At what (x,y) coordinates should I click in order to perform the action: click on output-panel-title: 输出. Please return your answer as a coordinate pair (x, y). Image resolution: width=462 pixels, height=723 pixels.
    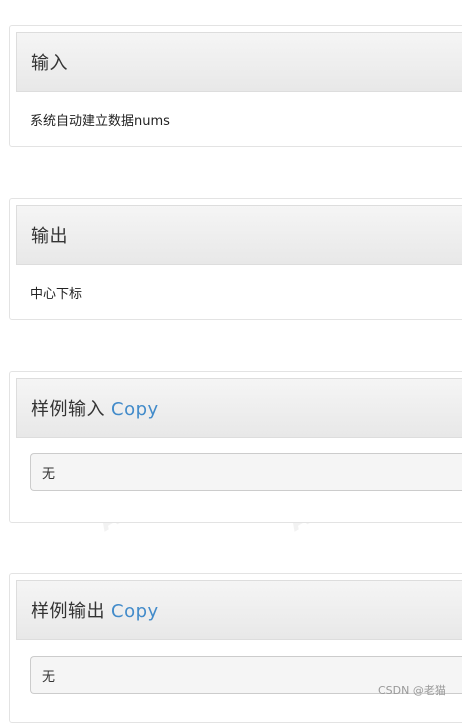
    Looking at the image, I should click on (49, 236).